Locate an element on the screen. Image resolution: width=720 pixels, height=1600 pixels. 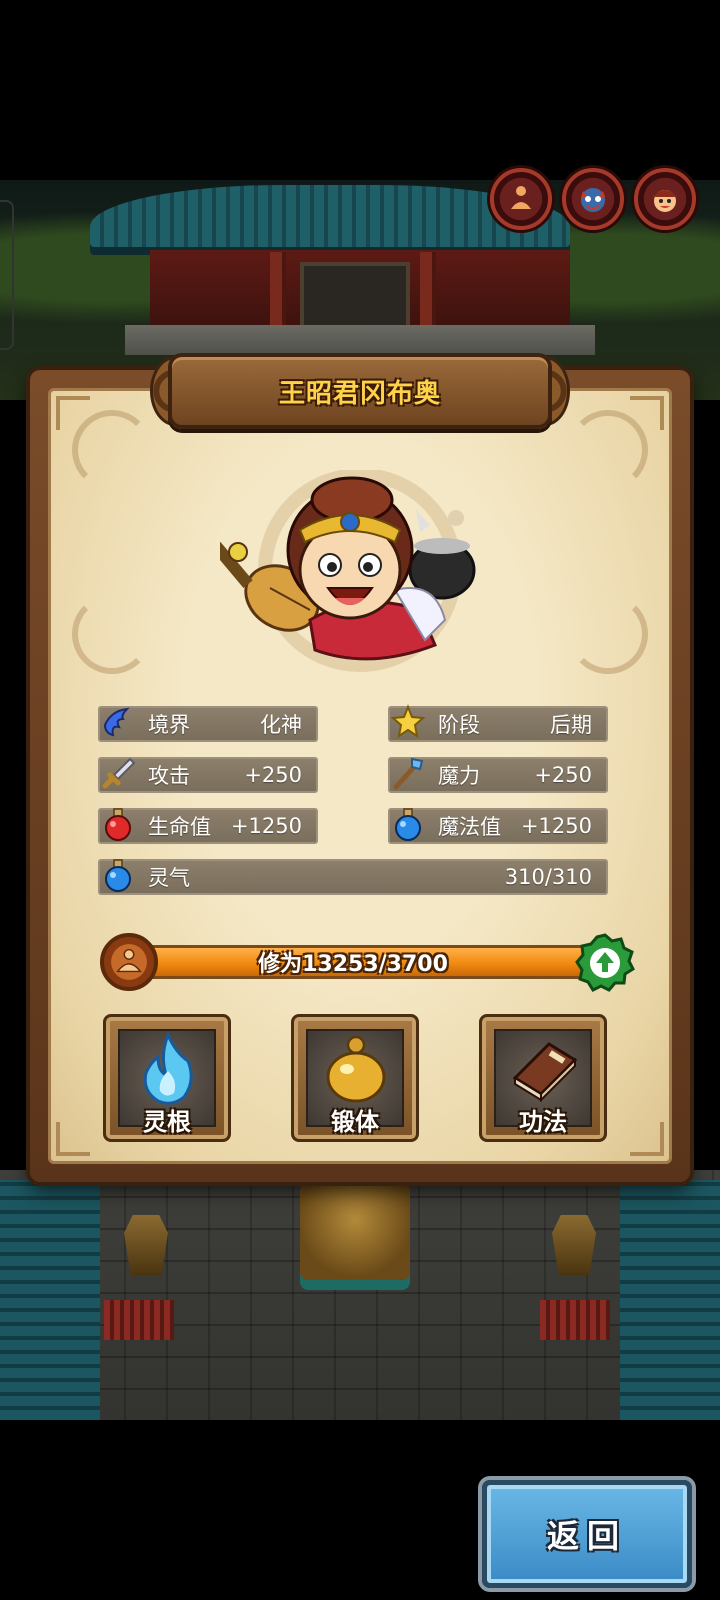
cultivation-progress-text: 修为13253/3700 is located at coordinates (353, 964).